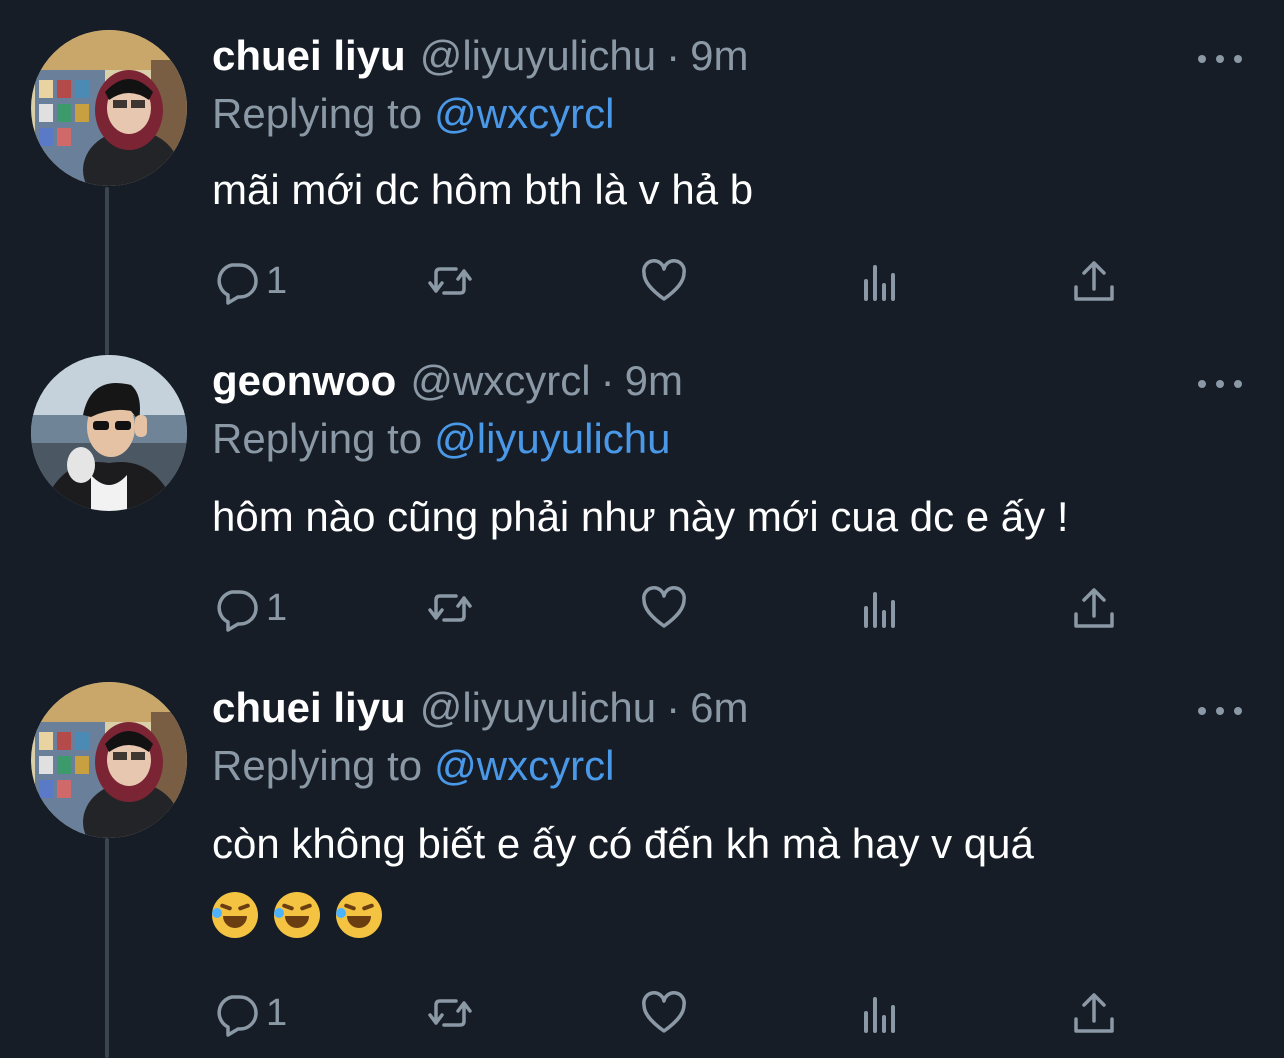 Image resolution: width=1284 pixels, height=1058 pixels. I want to click on emoji-row, so click(297, 915).